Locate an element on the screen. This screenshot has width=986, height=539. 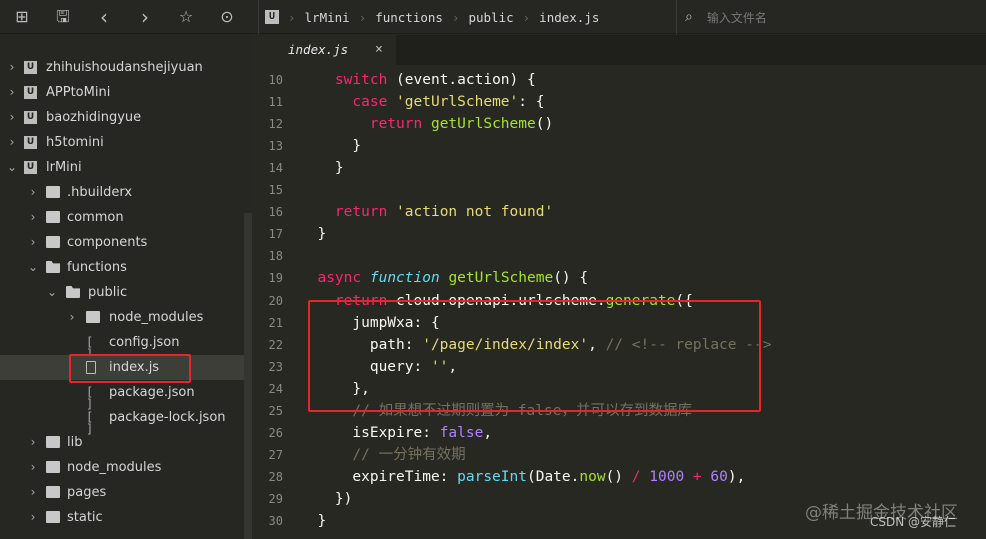
code-token: (event.action) { is located at coordinates (461, 80).